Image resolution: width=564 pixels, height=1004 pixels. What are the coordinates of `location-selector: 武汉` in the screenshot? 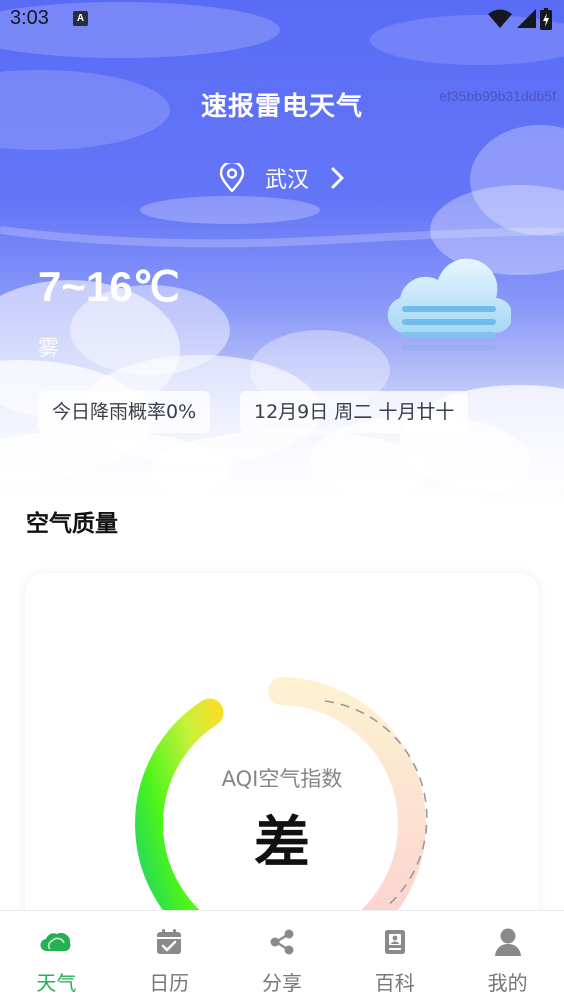 It's located at (282, 178).